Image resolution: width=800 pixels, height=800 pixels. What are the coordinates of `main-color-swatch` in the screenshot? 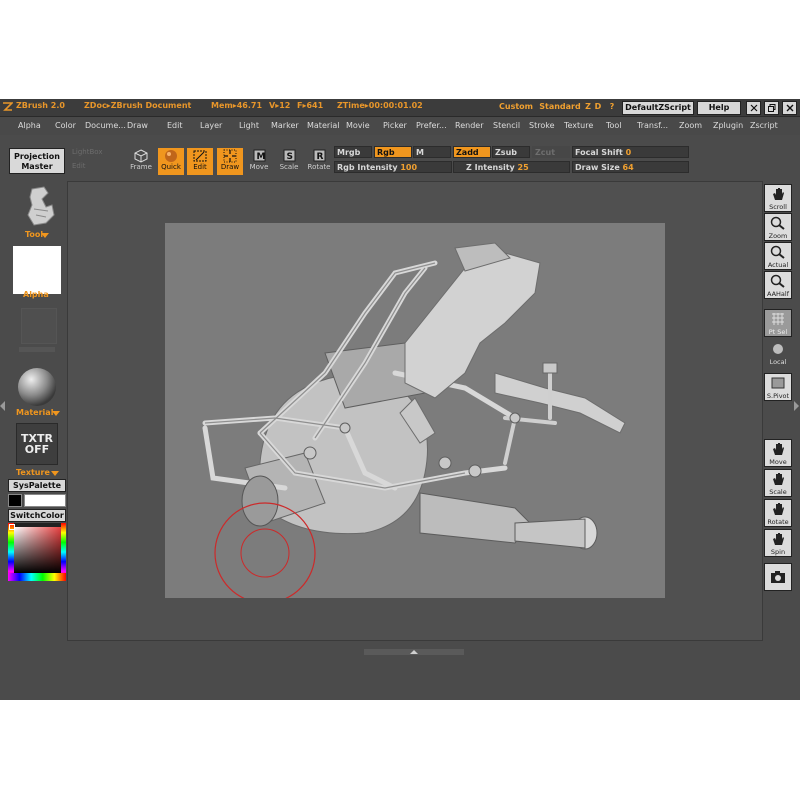 It's located at (45, 500).